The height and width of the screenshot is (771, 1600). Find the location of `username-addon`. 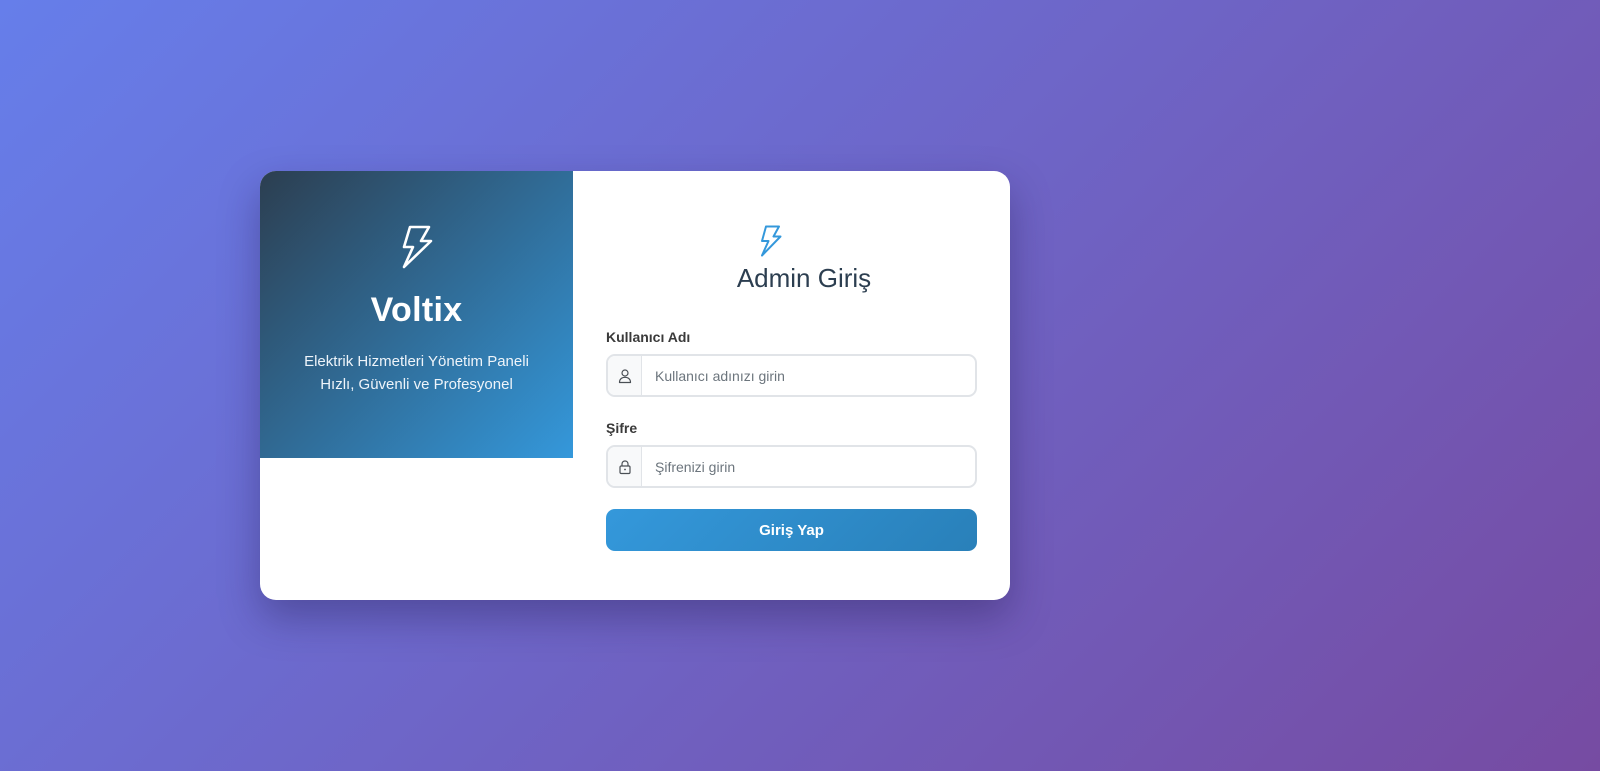

username-addon is located at coordinates (625, 375).